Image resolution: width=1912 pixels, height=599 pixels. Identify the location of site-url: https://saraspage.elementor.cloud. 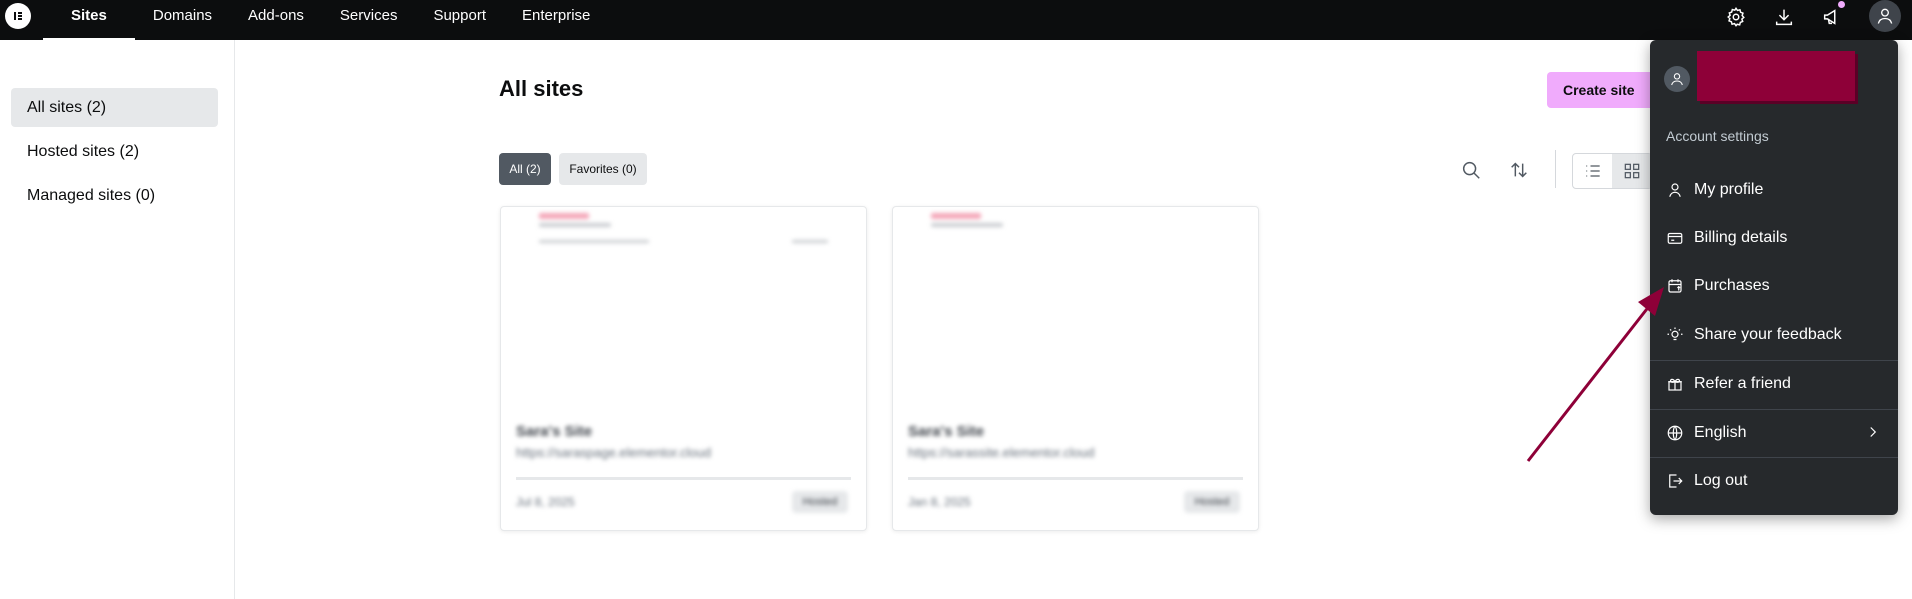
(614, 452).